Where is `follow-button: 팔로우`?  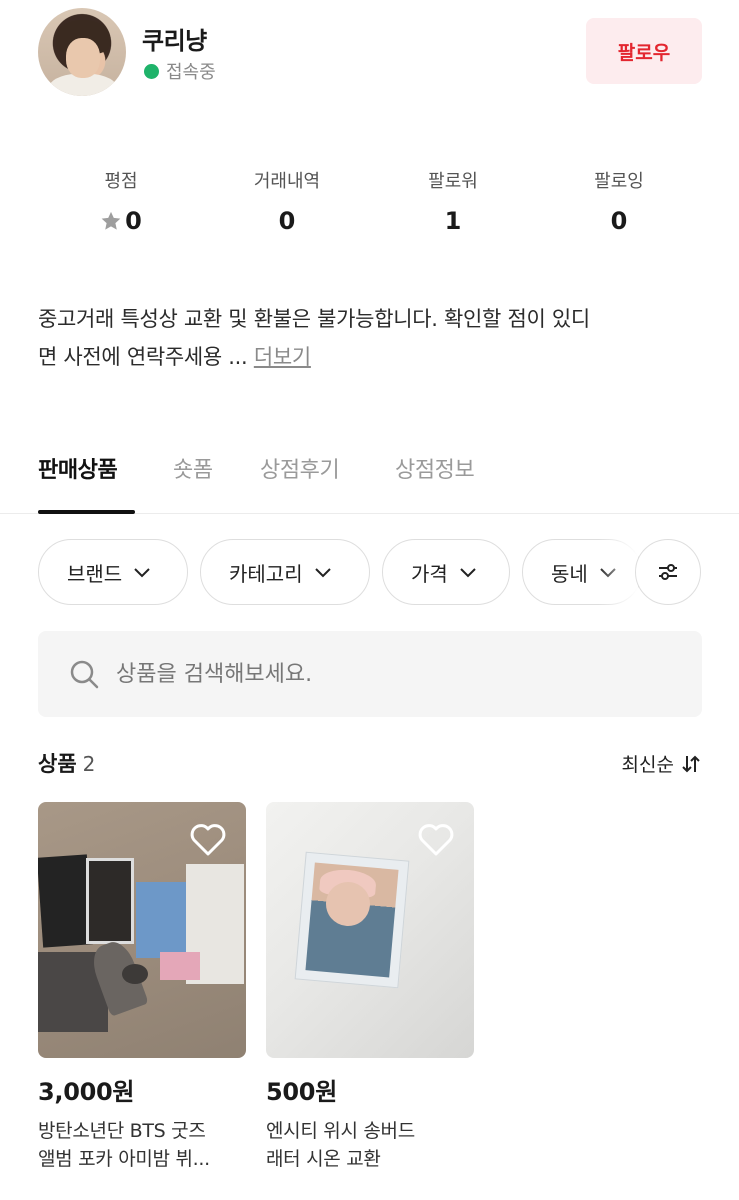
follow-button: 팔로우 is located at coordinates (644, 51).